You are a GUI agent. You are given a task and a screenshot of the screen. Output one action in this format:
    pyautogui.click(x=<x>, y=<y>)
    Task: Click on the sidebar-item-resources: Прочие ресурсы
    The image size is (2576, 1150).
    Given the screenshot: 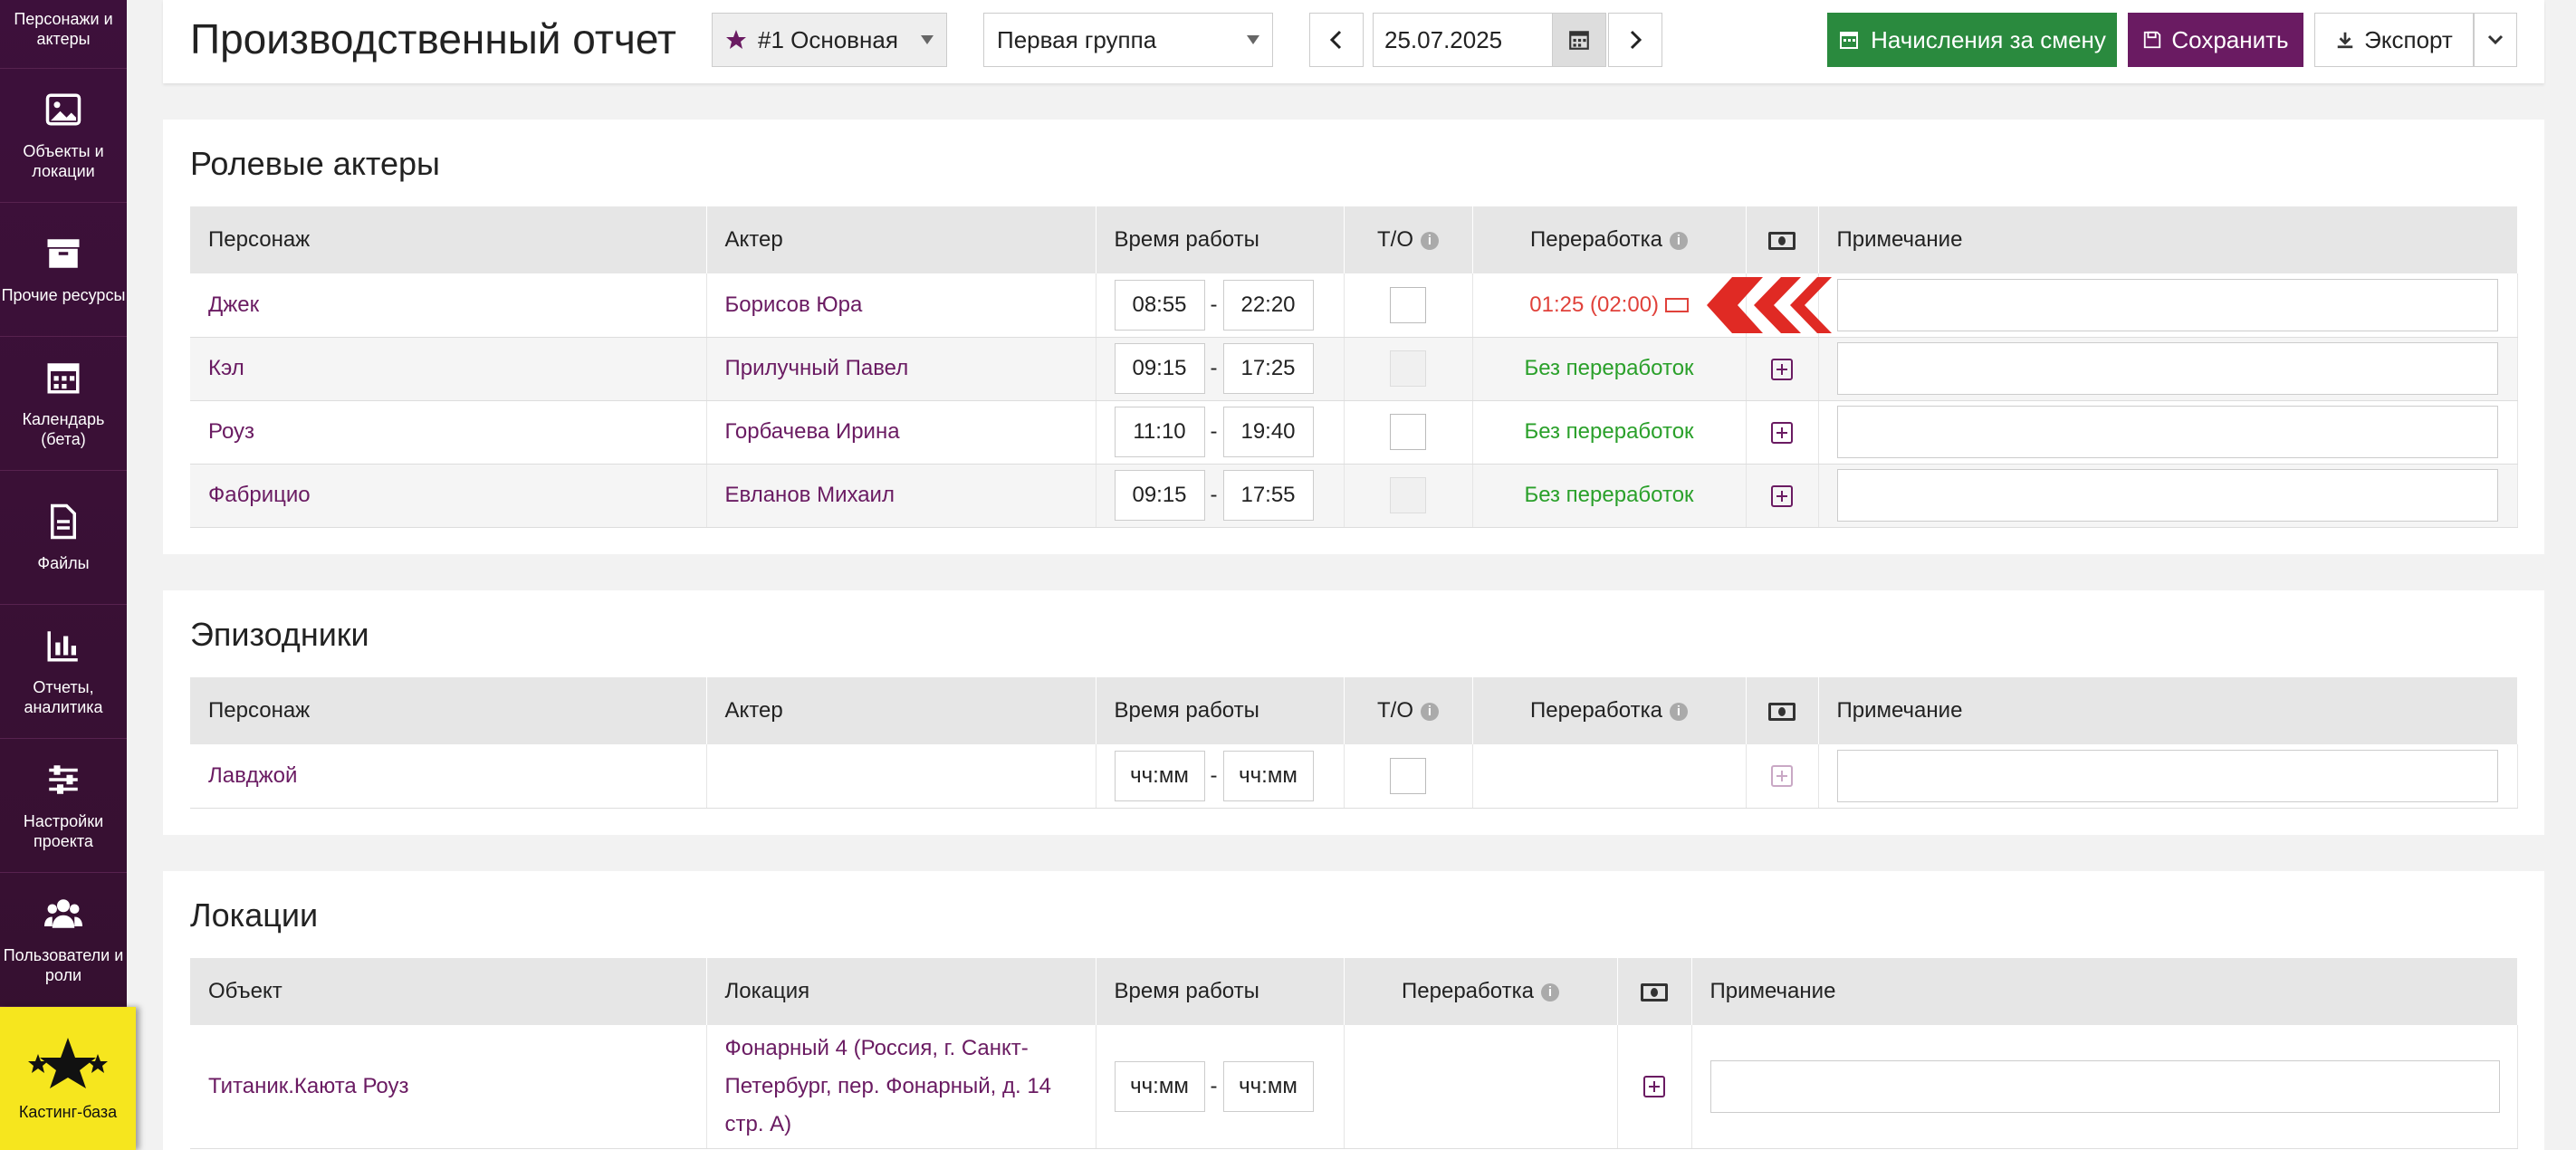 What is the action you would take?
    pyautogui.click(x=63, y=270)
    